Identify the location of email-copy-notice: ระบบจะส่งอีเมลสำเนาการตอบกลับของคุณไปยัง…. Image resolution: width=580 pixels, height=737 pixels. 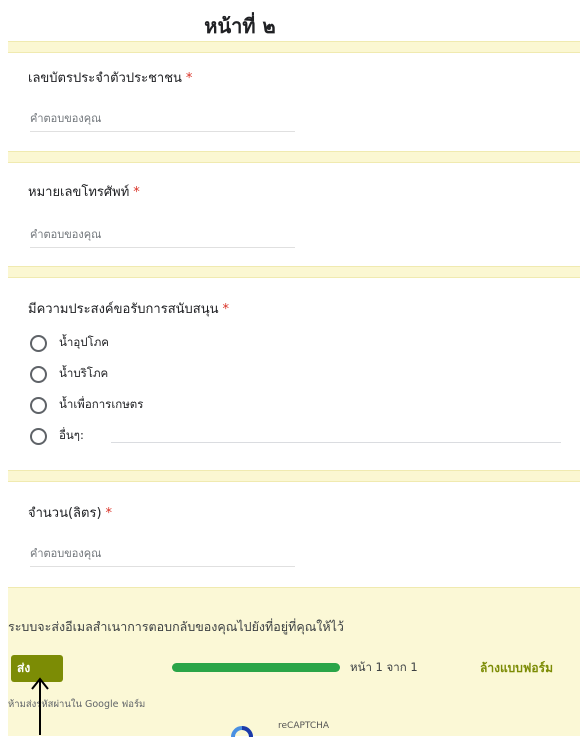
(176, 626).